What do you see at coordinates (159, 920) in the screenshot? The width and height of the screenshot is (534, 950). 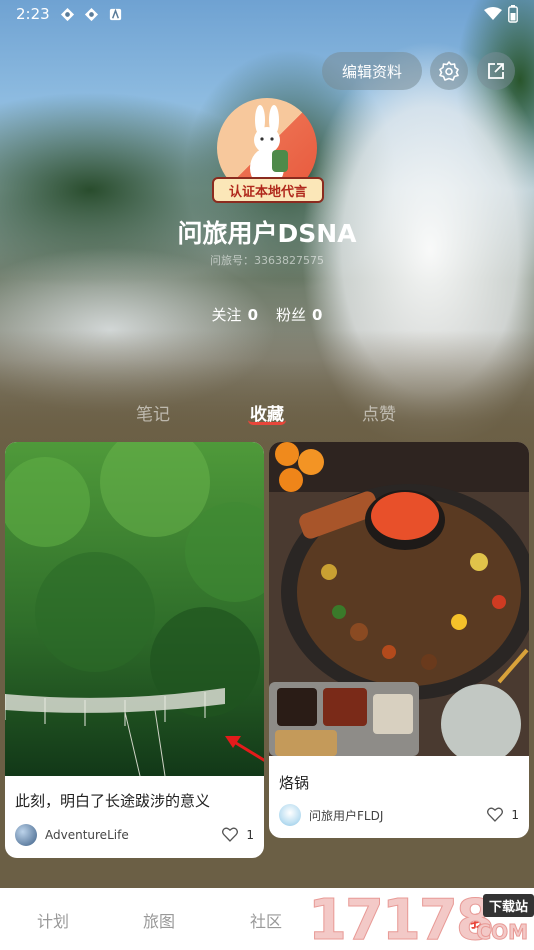 I see `nav-travel-map: 旅图` at bounding box center [159, 920].